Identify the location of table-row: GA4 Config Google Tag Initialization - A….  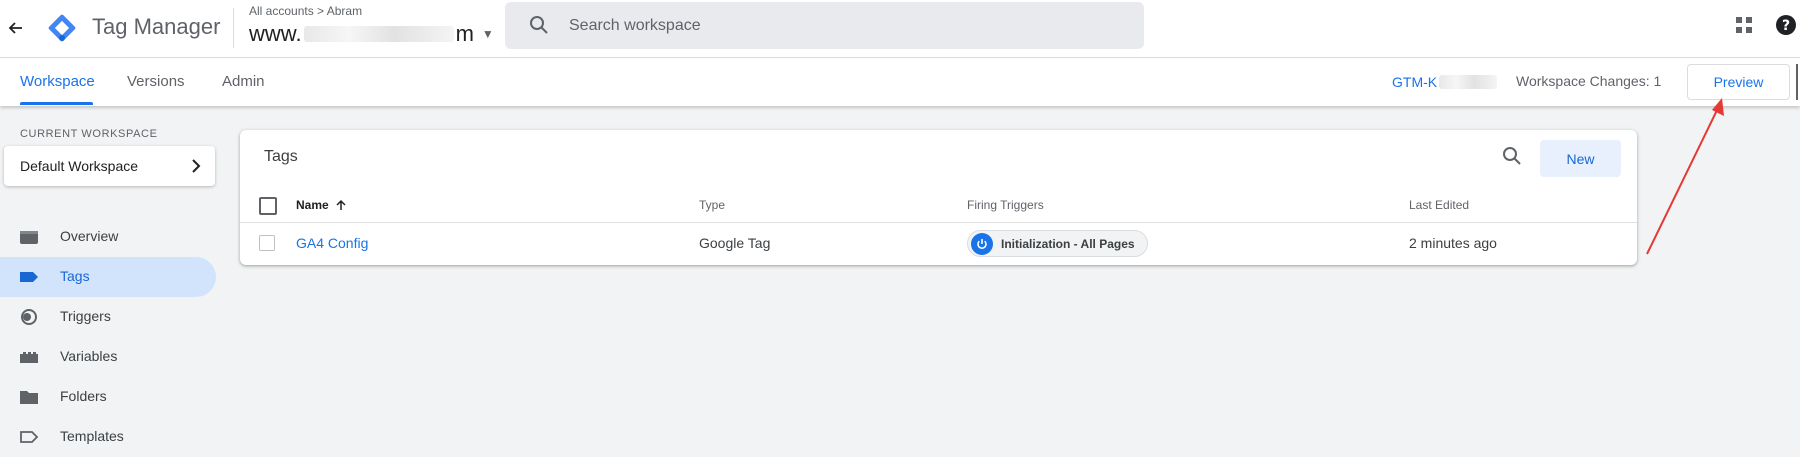
(938, 243).